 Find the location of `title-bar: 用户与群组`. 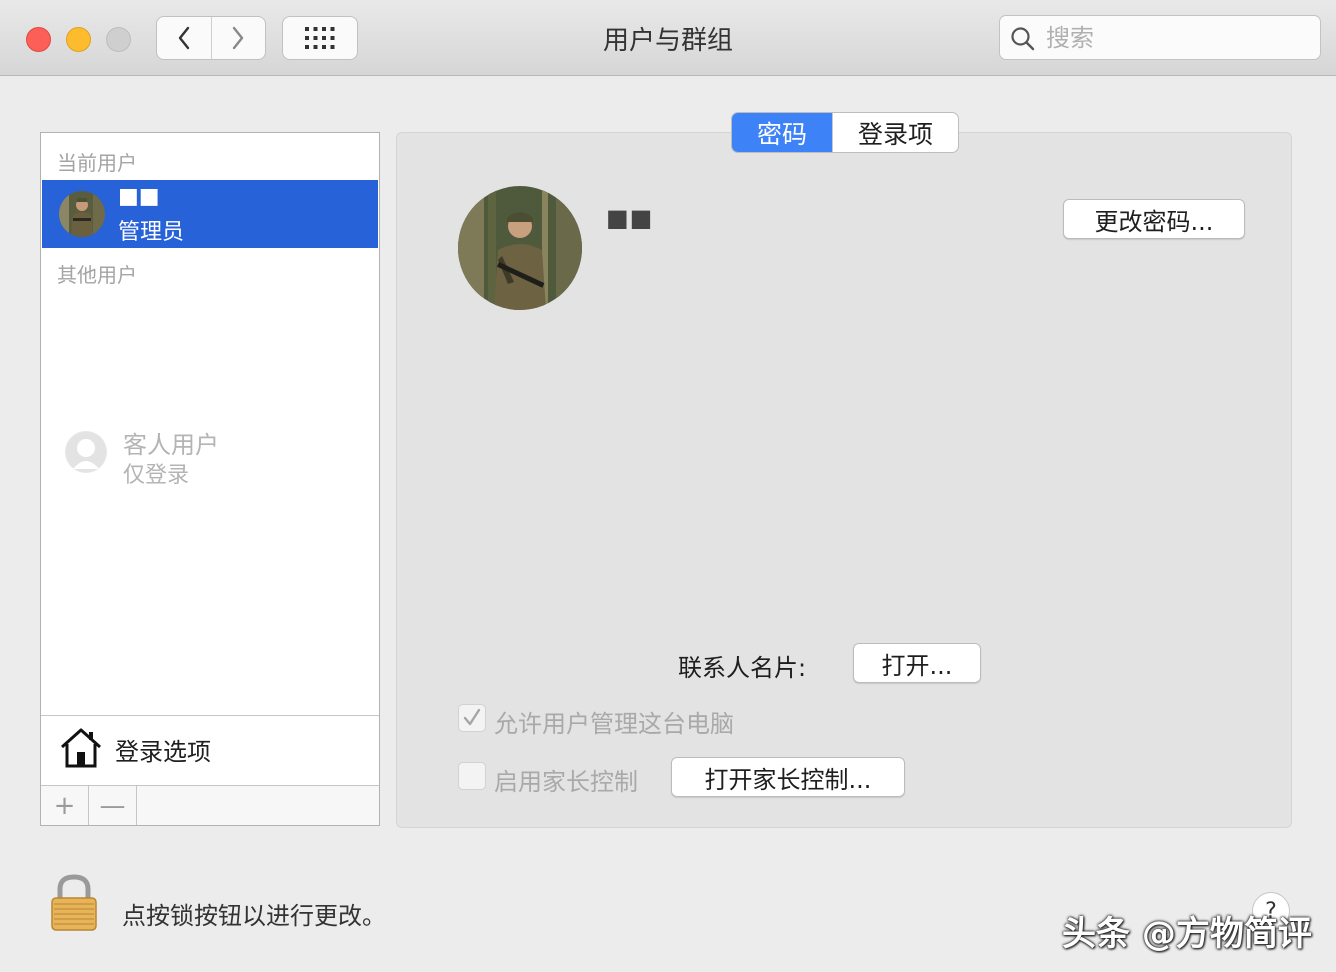

title-bar: 用户与群组 is located at coordinates (668, 38).